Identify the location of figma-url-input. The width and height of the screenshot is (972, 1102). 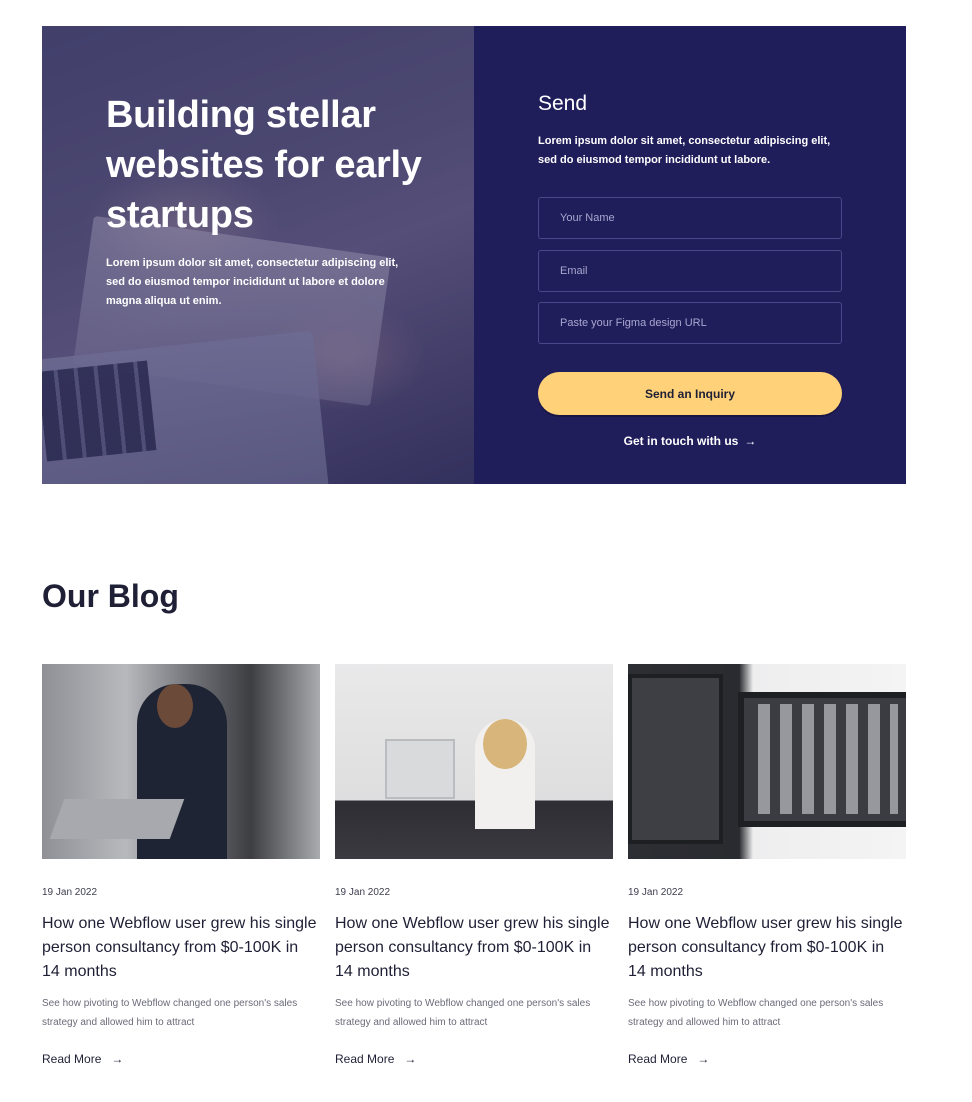
(690, 323).